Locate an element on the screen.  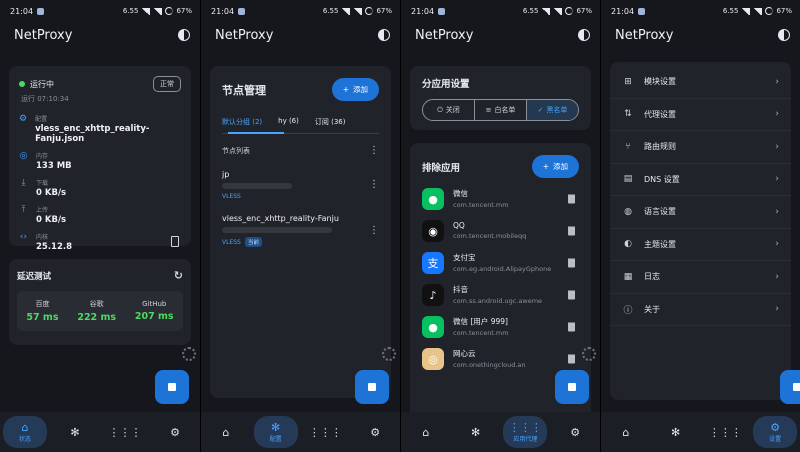
settings-item: ◍ 语言设置 › is located at coordinates (700, 212).